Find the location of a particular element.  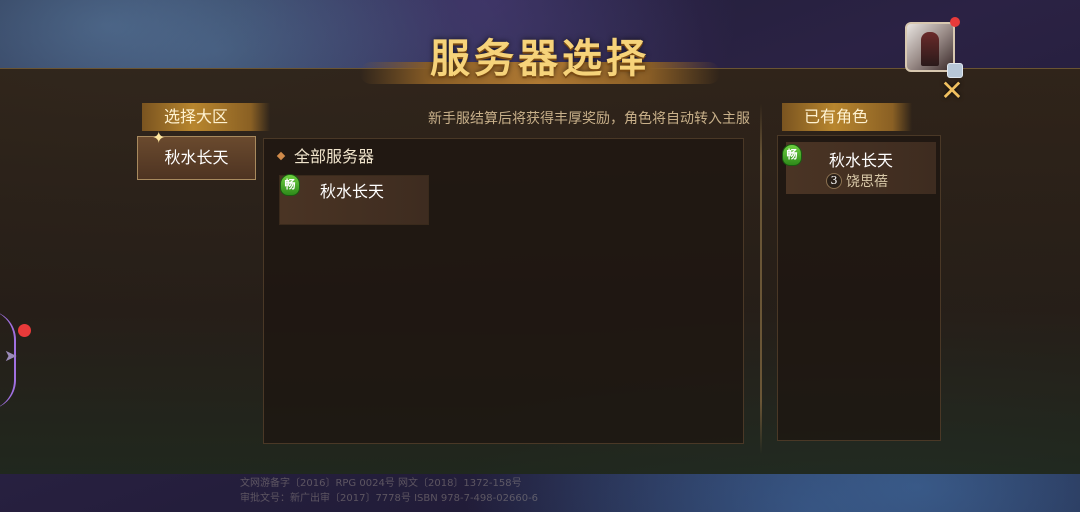

owned-character-item: 畅 秋水长天 3 饶思蓓 is located at coordinates (859, 168).